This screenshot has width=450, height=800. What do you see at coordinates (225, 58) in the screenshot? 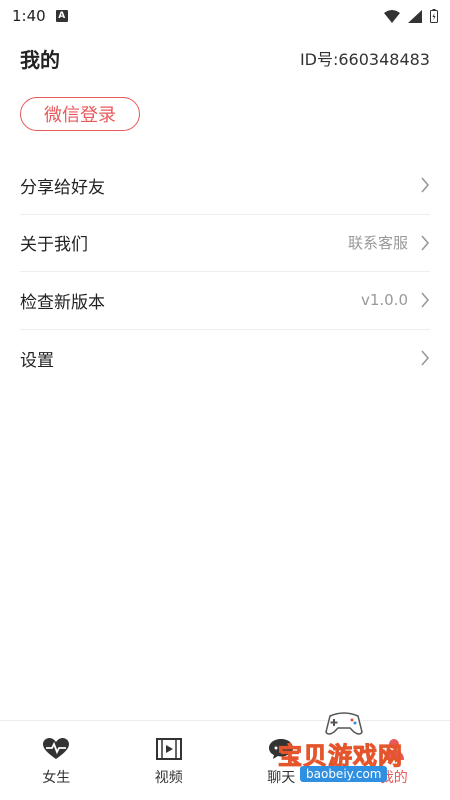
I see `header: 我的 ID号:660348483` at bounding box center [225, 58].